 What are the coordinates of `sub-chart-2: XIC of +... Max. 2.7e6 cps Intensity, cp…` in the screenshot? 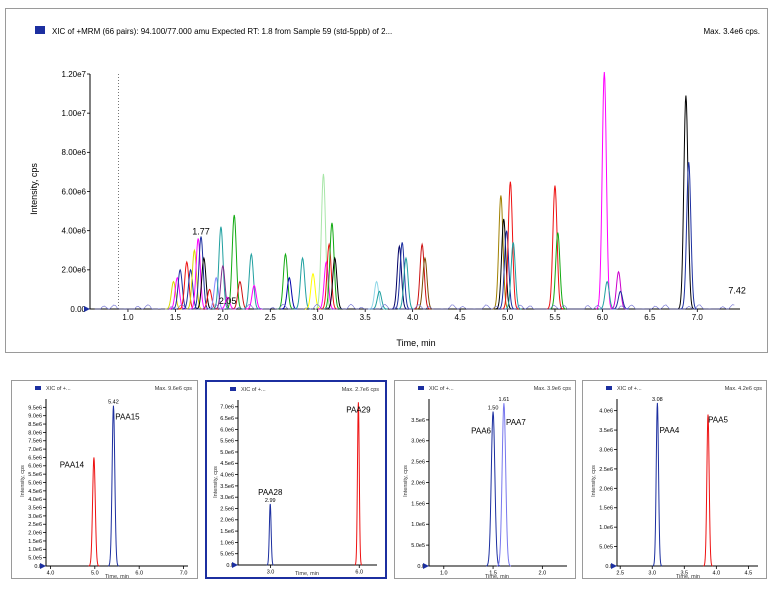 It's located at (296, 482).